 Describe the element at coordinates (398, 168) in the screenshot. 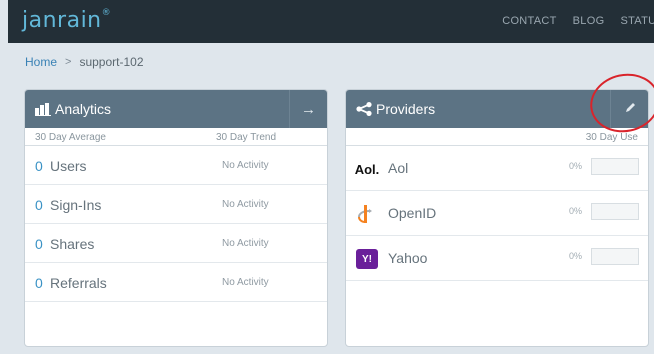

I see `provider-name: Aol` at that location.